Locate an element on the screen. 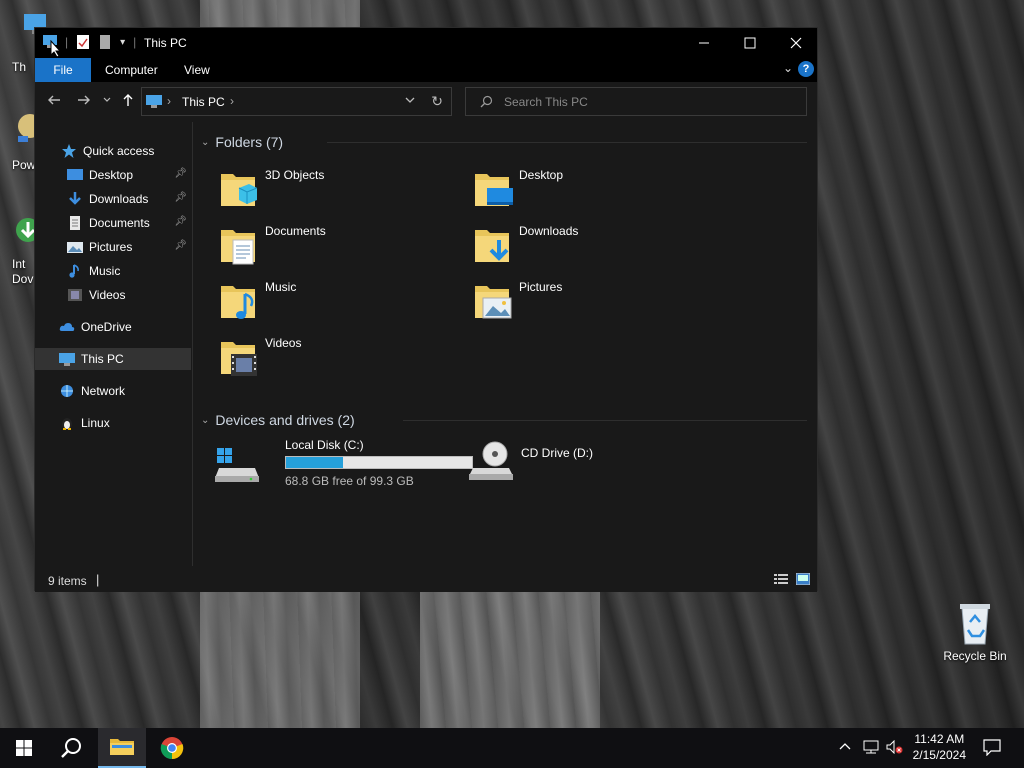 The height and width of the screenshot is (768, 1024). back-button is located at coordinates (54, 101).